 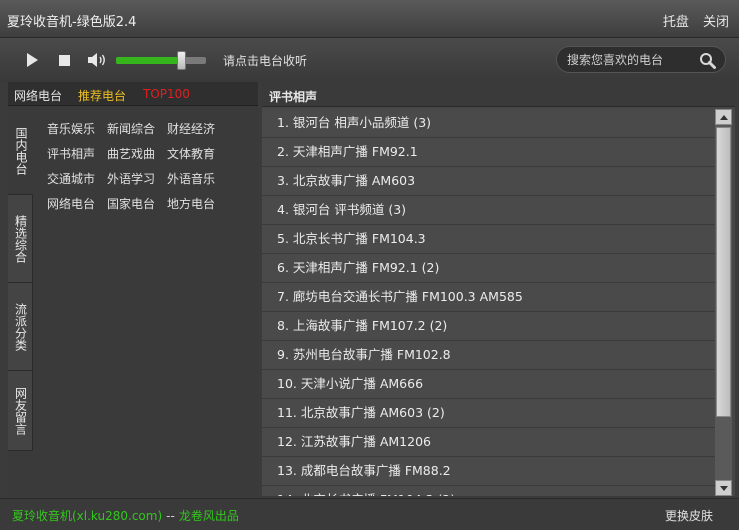 What do you see at coordinates (137, 178) in the screenshot?
I see `category-item: 外语学习` at bounding box center [137, 178].